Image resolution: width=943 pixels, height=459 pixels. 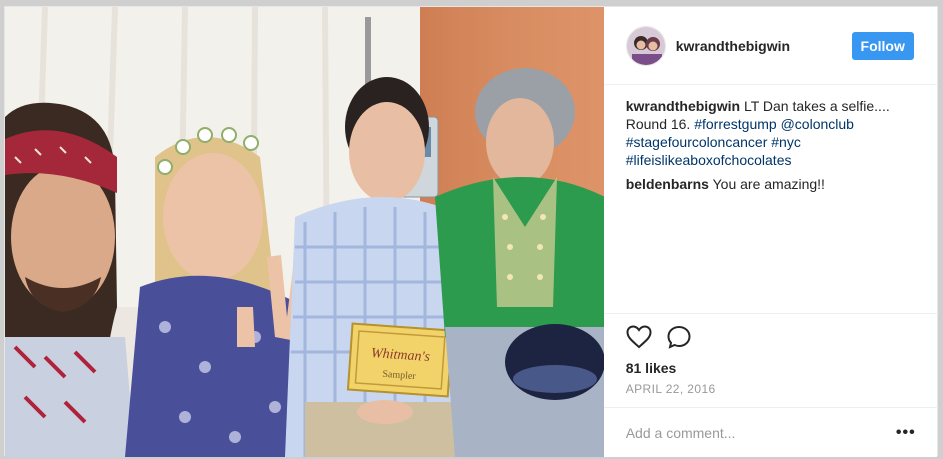 I want to click on hashtag-link: #nyc, so click(x=786, y=142).